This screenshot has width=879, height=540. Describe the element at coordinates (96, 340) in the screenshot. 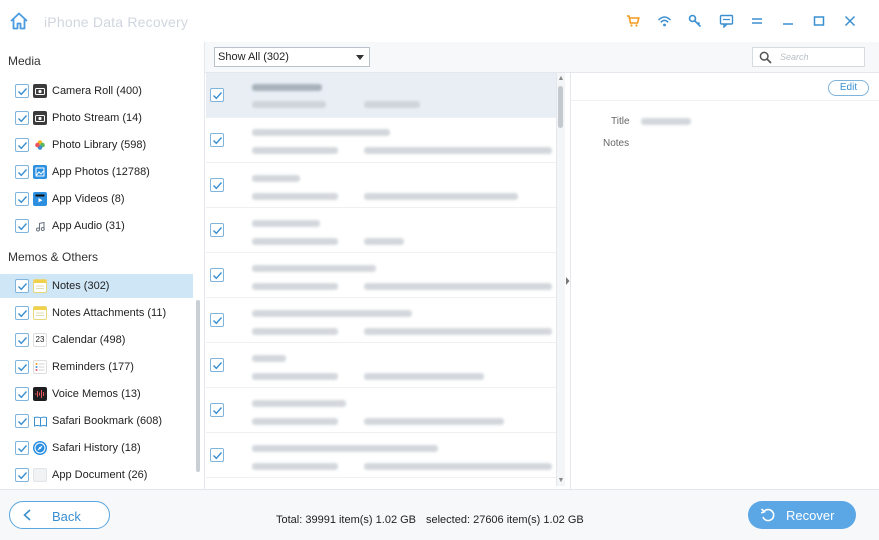

I see `sidebar-item-calendar: 23 Calendar (498)` at that location.